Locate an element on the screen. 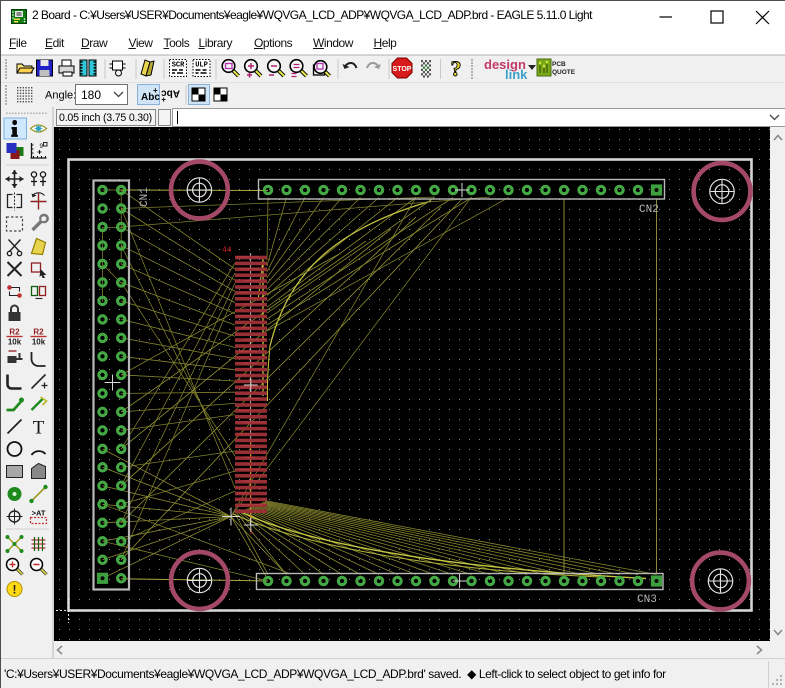 This screenshot has width=785, height=688. svg-text: ULP is located at coordinates (201, 66).